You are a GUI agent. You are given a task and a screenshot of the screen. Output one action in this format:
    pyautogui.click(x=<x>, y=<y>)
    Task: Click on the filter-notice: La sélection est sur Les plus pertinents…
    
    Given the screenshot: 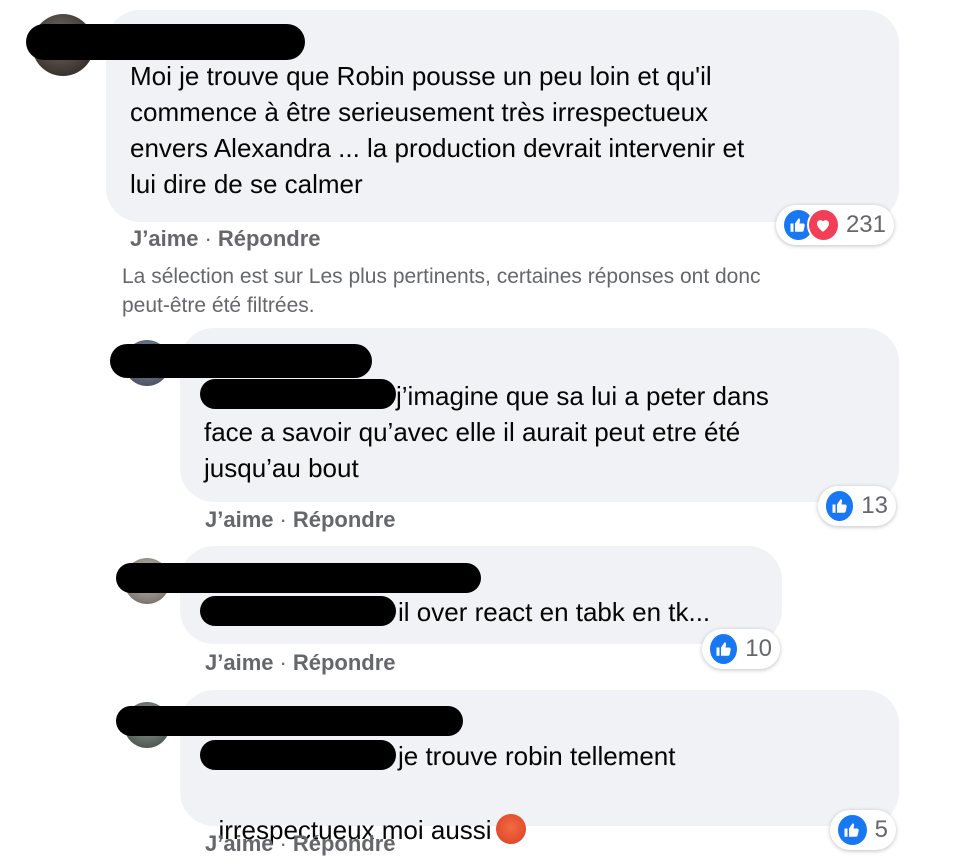 What is the action you would take?
    pyautogui.click(x=441, y=291)
    